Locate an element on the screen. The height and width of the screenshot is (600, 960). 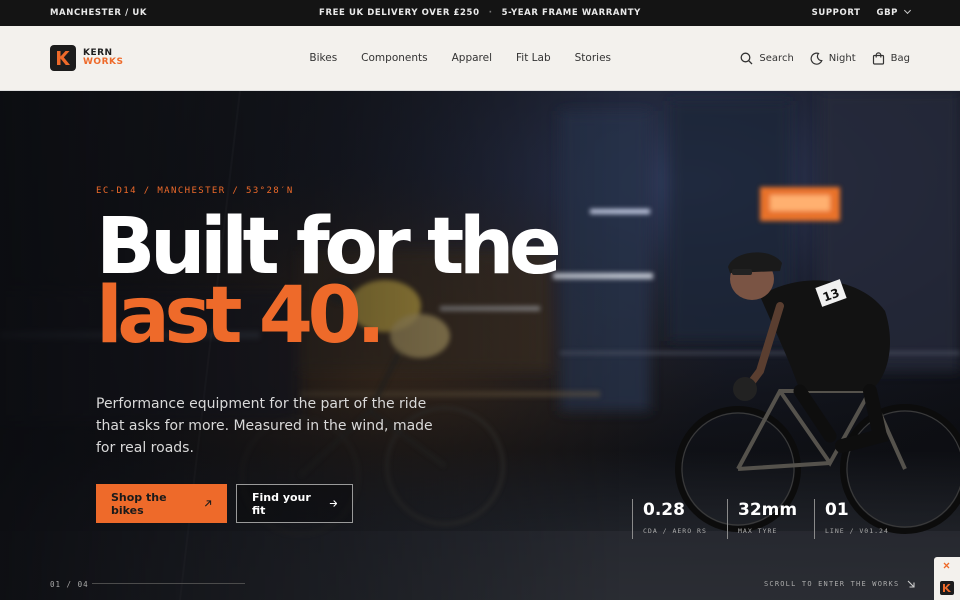
logo-mark is located at coordinates (63, 58).